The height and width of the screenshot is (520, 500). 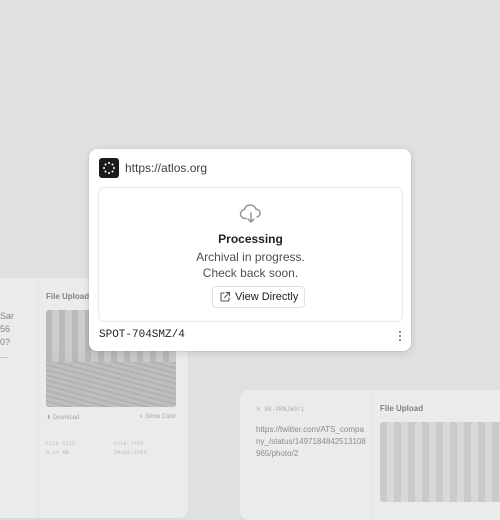 I want to click on status-title: Processing, so click(x=250, y=239).